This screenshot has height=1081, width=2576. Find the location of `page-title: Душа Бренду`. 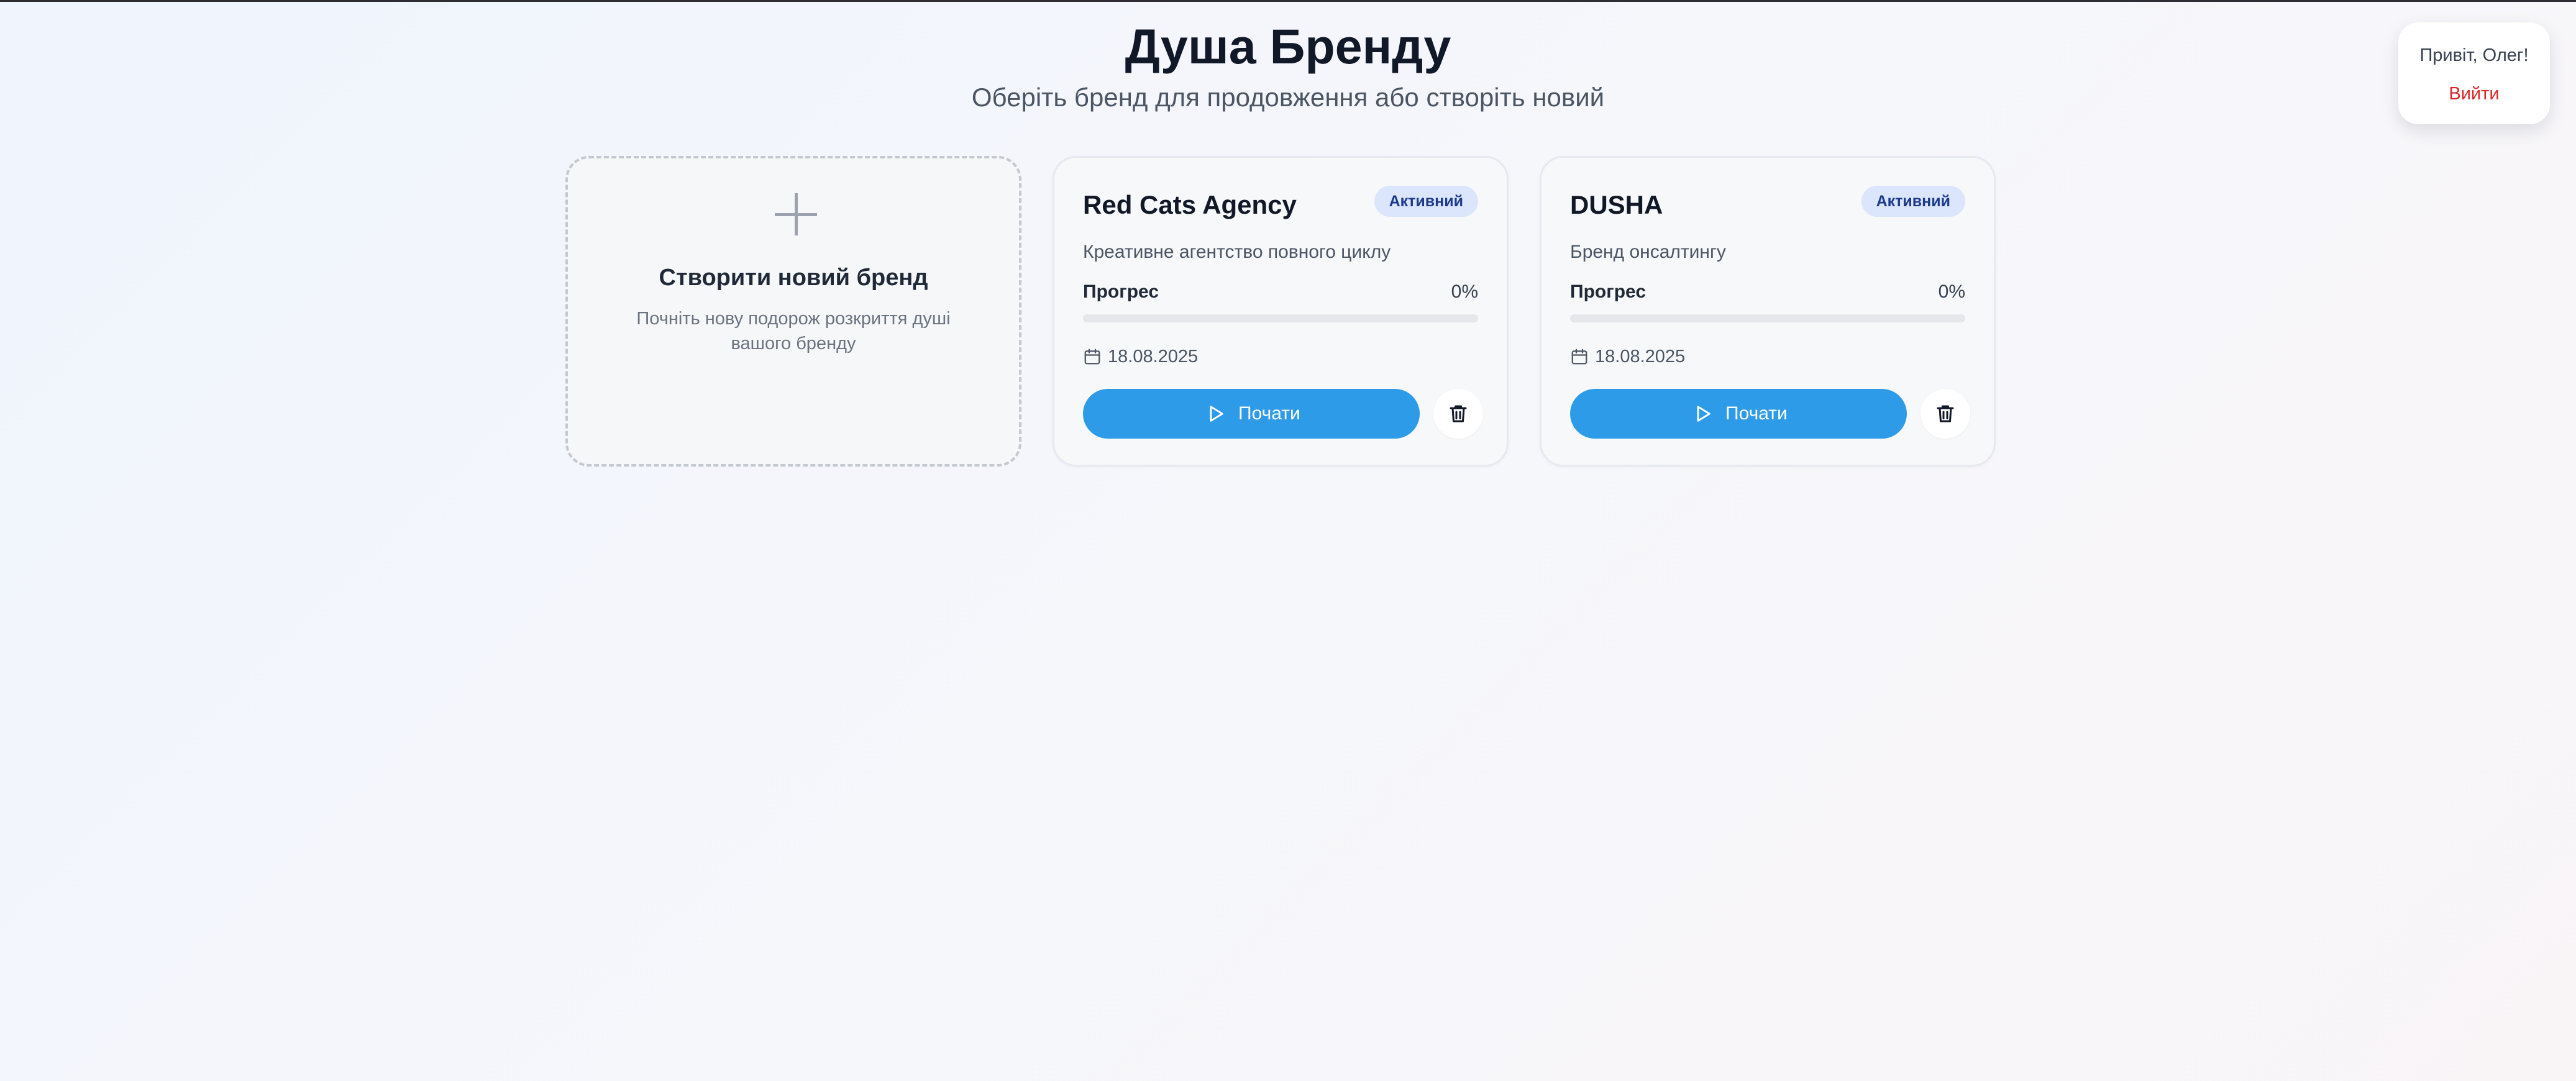

page-title: Душа Бренду is located at coordinates (1288, 46).